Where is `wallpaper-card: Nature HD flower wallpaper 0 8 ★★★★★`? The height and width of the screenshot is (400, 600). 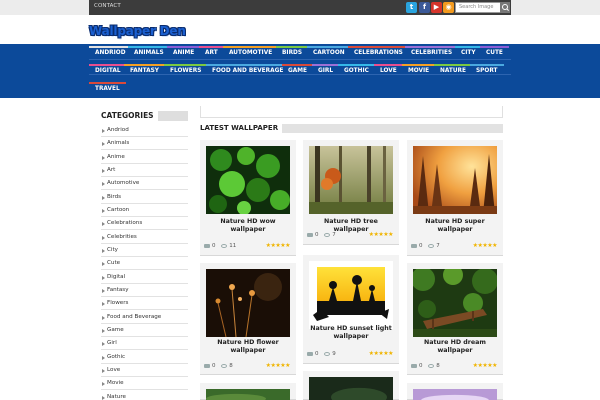 wallpaper-card: Nature HD flower wallpaper 0 8 ★★★★★ is located at coordinates (248, 319).